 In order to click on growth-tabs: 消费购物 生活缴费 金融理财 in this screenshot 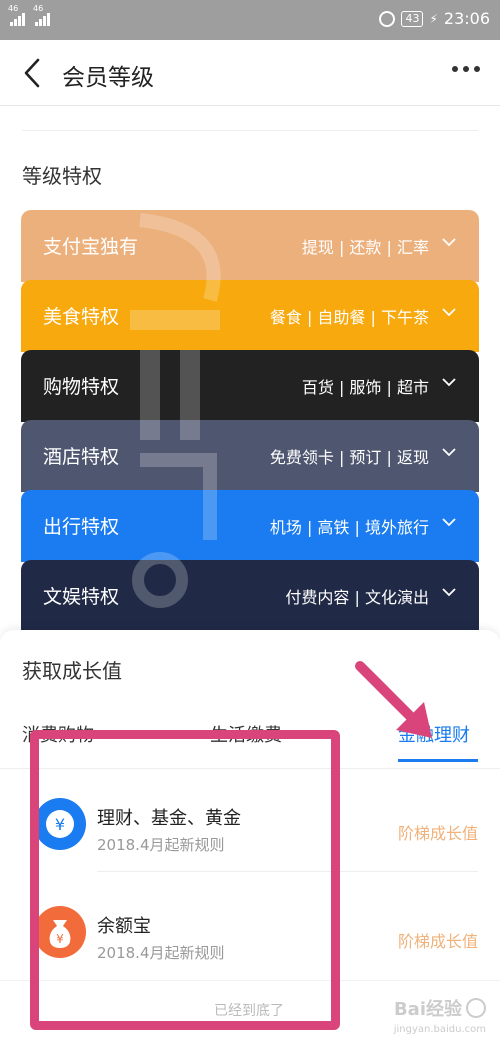, I will do `click(250, 742)`.